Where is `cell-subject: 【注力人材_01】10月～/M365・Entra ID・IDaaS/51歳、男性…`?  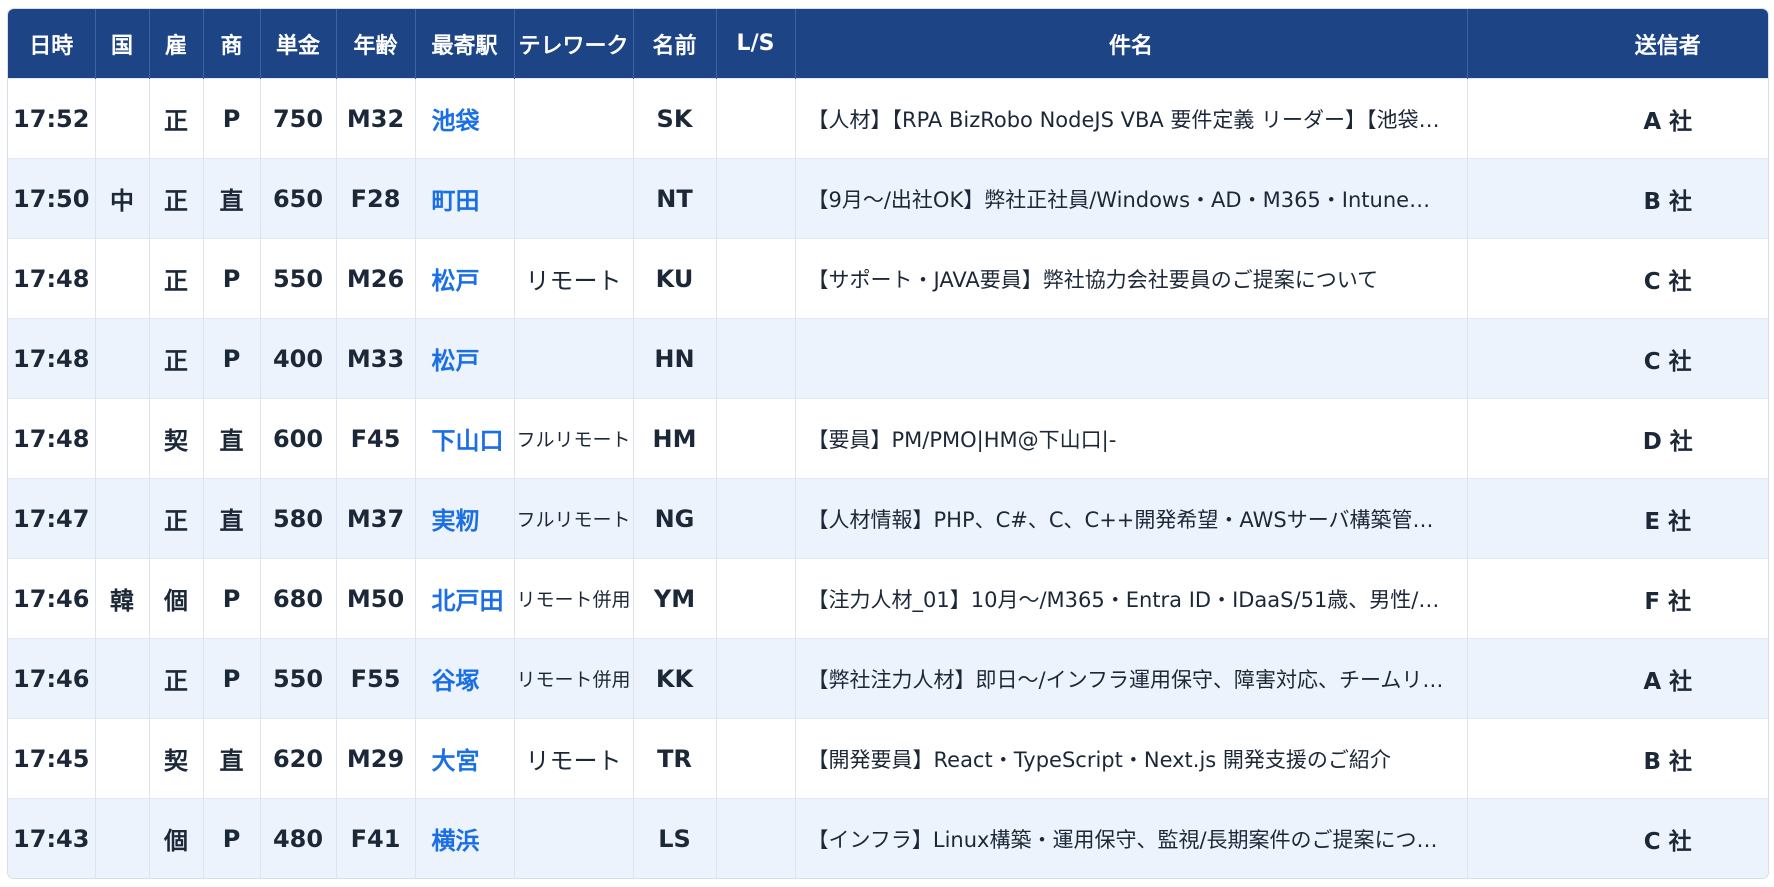 cell-subject: 【注力人材_01】10月～/M365・Entra ID・IDaaS/51歳、男性… is located at coordinates (1131, 598).